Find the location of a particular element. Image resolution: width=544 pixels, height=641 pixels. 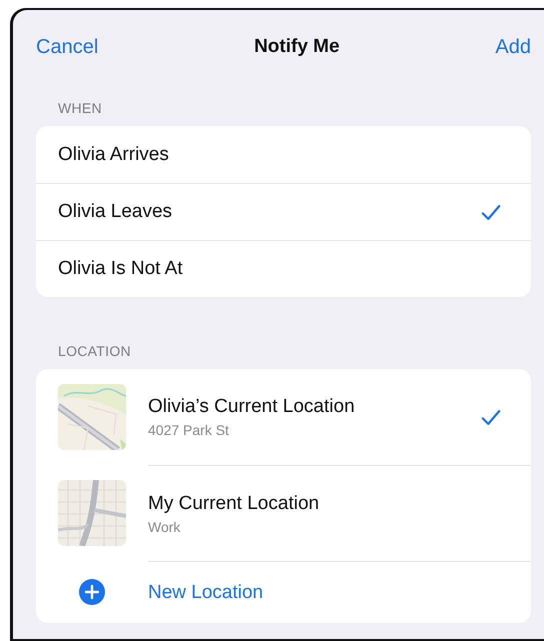

sheet-title: Notify Me is located at coordinates (297, 47).